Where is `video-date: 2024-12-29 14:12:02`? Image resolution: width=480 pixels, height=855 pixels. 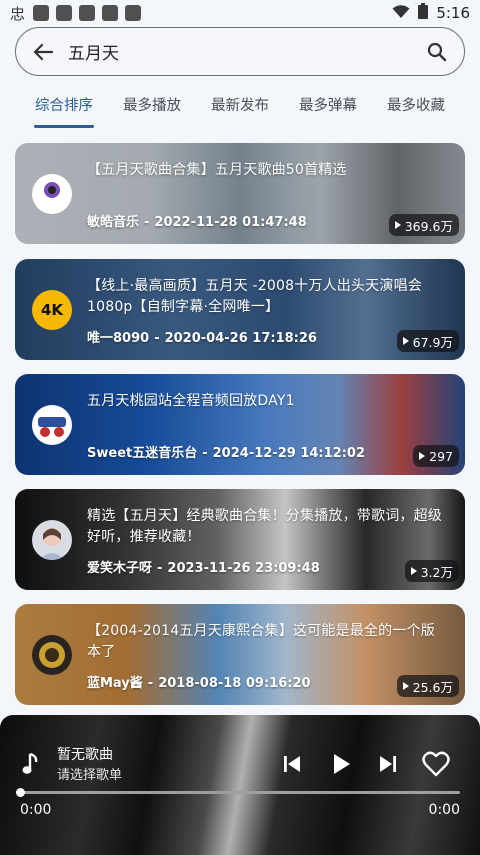 video-date: 2024-12-29 14:12:02 is located at coordinates (288, 453).